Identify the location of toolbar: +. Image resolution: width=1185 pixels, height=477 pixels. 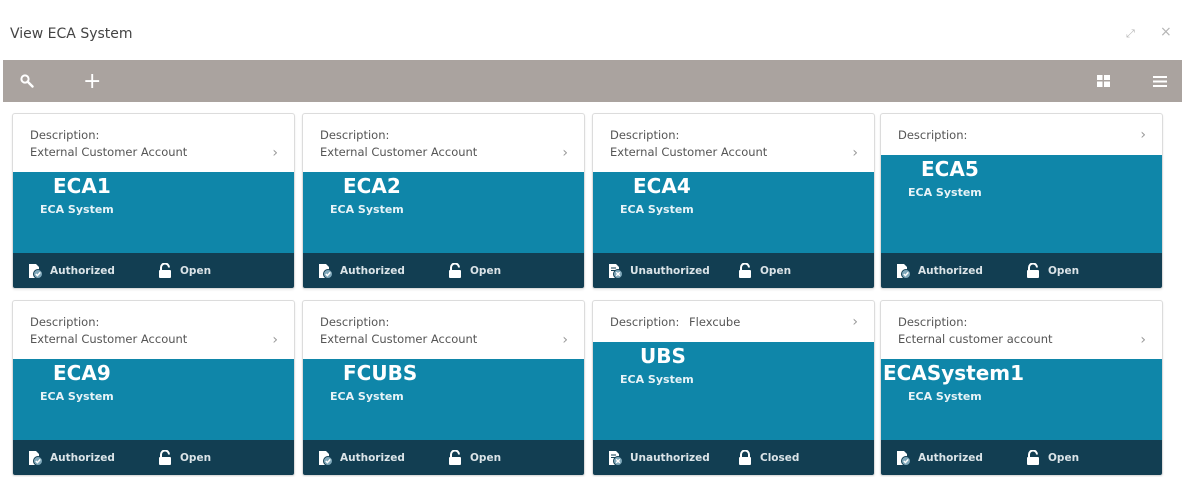
(592, 81).